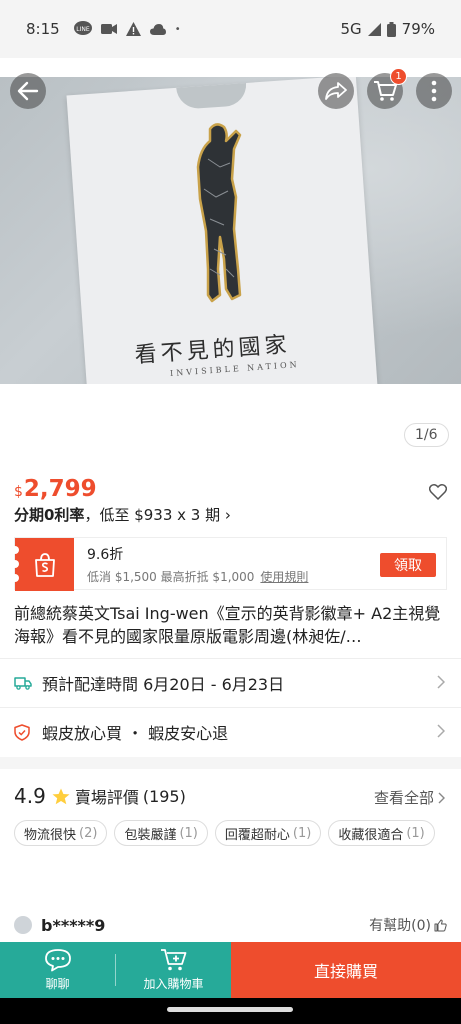  Describe the element at coordinates (173, 984) in the screenshot. I see `add-to-cart-label: 加入購物車` at that location.